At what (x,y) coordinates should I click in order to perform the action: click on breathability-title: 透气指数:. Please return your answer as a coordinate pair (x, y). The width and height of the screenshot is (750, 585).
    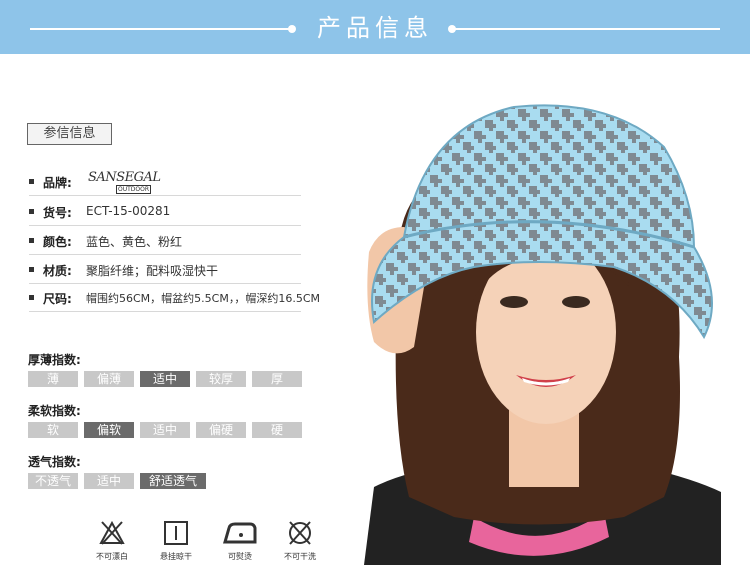
    Looking at the image, I should click on (54, 462).